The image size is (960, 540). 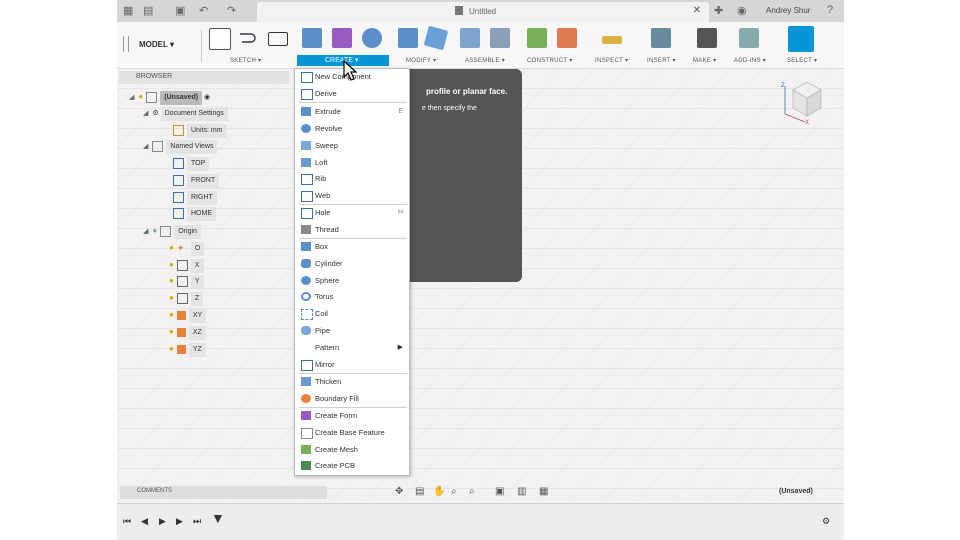 What do you see at coordinates (454, 491) in the screenshot?
I see `zoom-icon: ⌕` at bounding box center [454, 491].